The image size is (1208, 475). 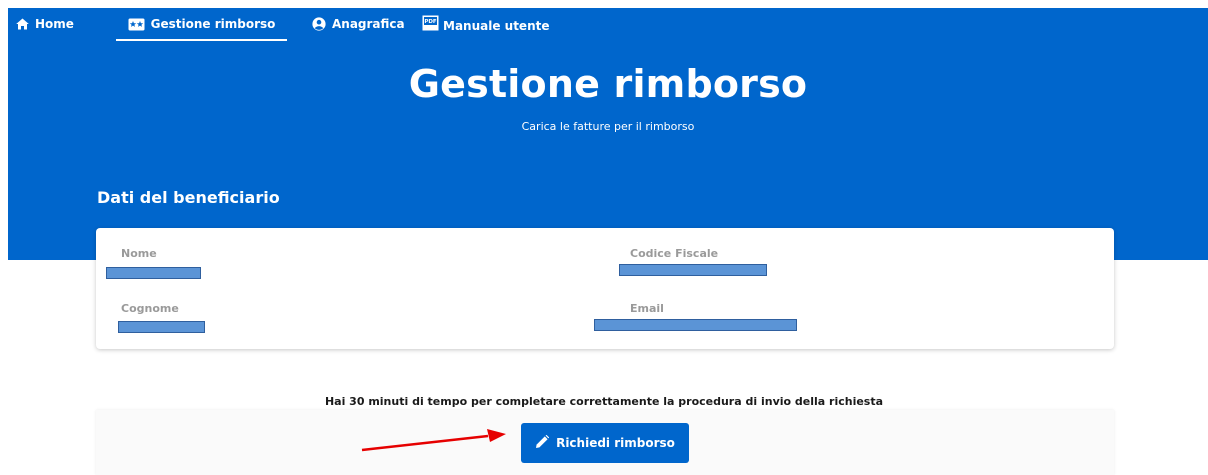 I want to click on pencil-icon, so click(x=542, y=443).